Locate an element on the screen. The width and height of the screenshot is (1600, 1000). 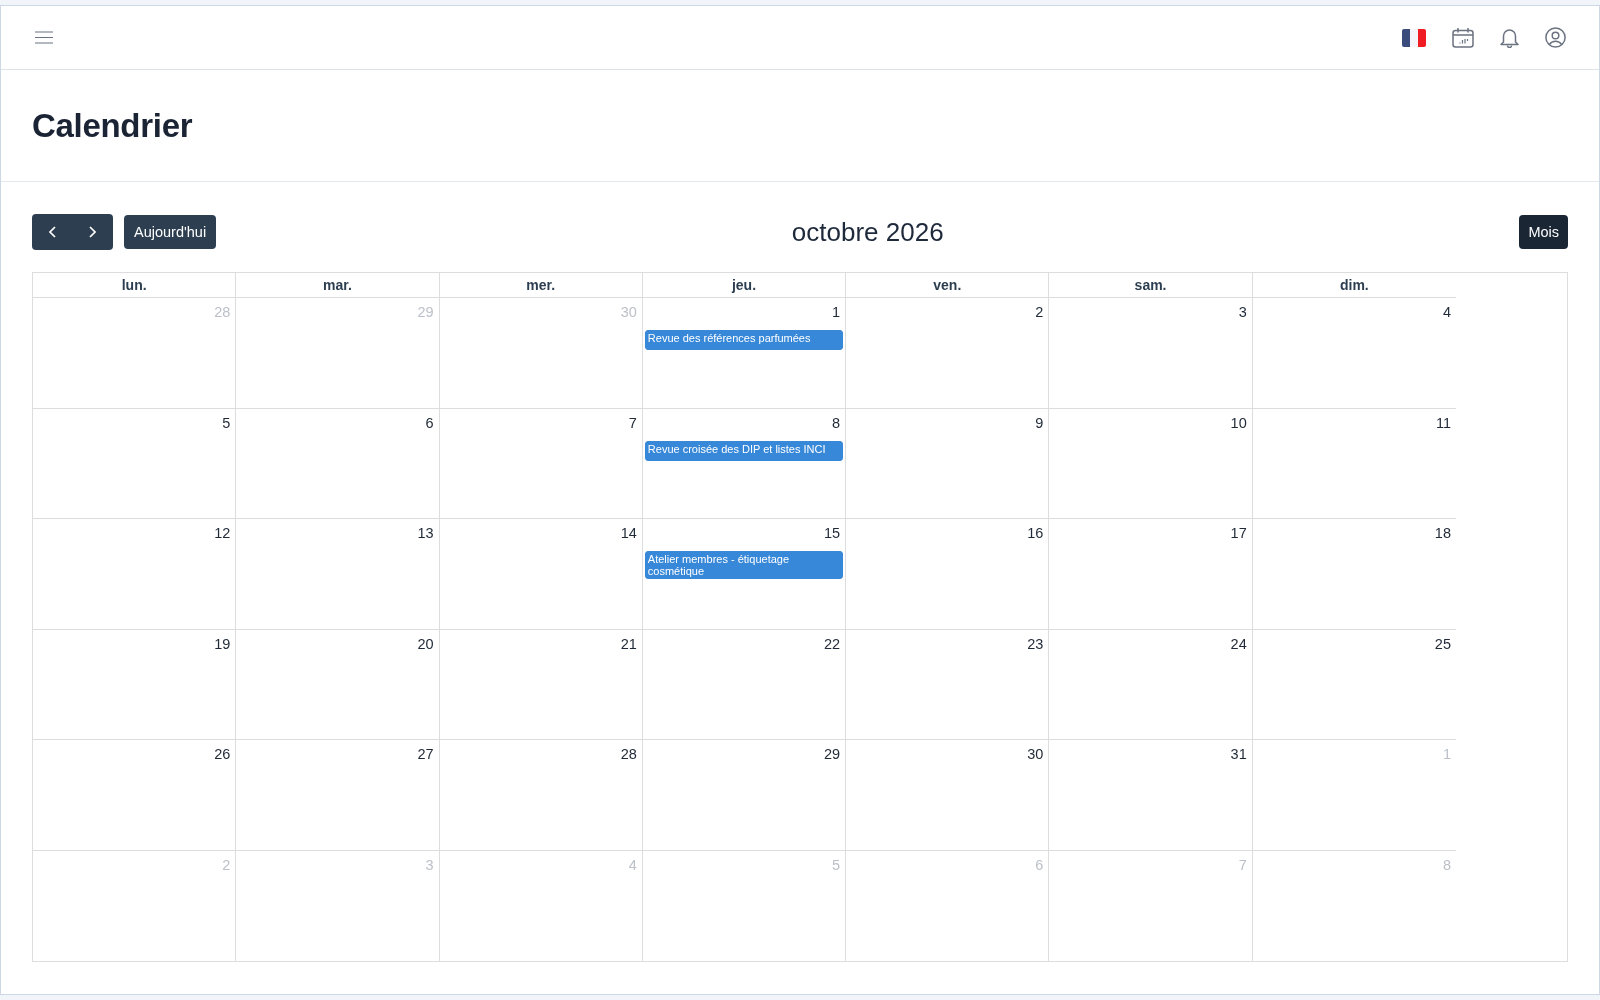
day-number: 23 is located at coordinates (1035, 644).